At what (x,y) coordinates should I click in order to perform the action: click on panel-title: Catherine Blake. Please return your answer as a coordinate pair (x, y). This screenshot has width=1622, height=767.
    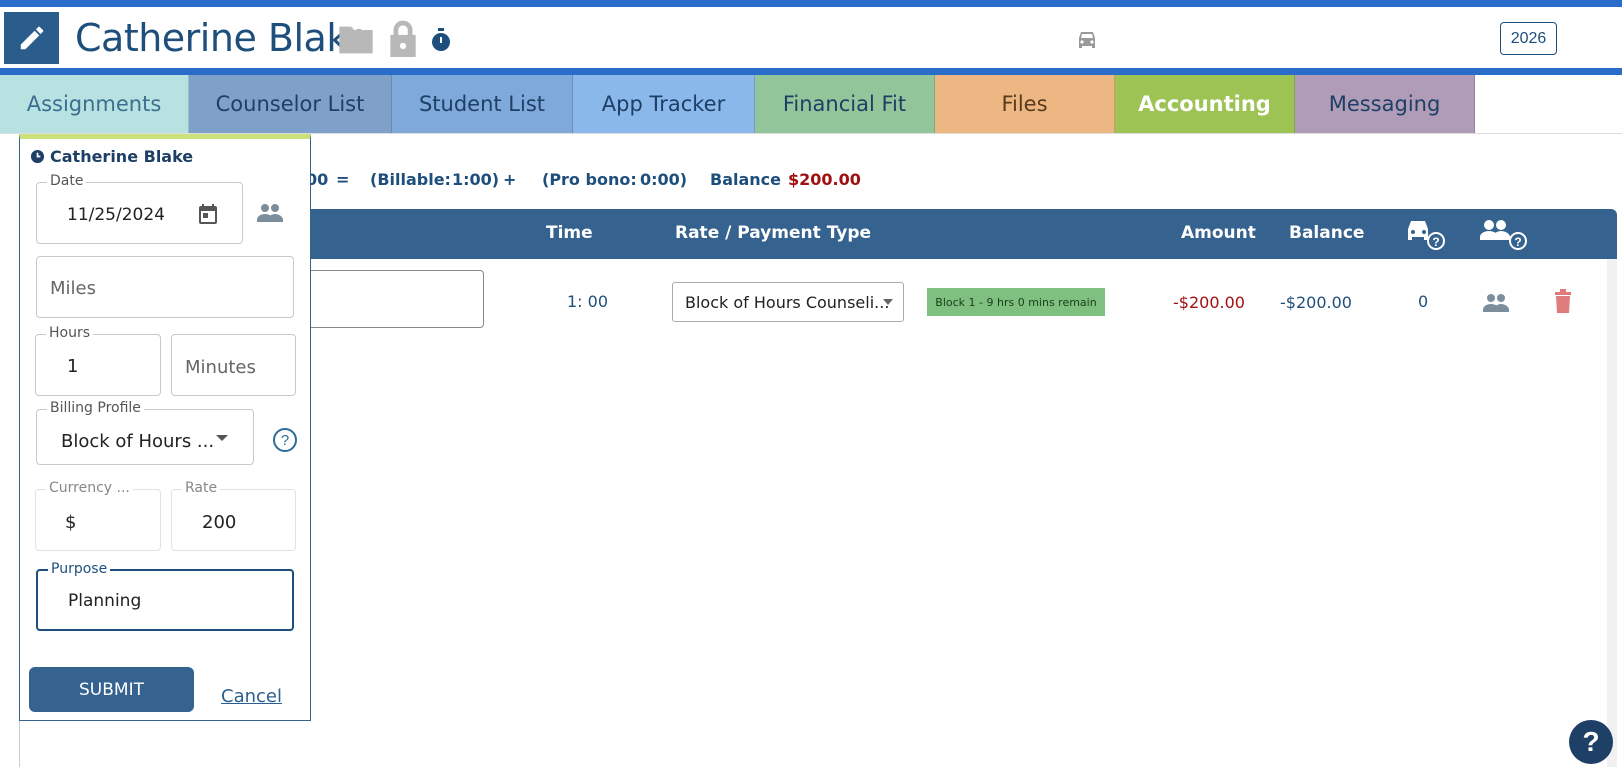
    Looking at the image, I should click on (111, 156).